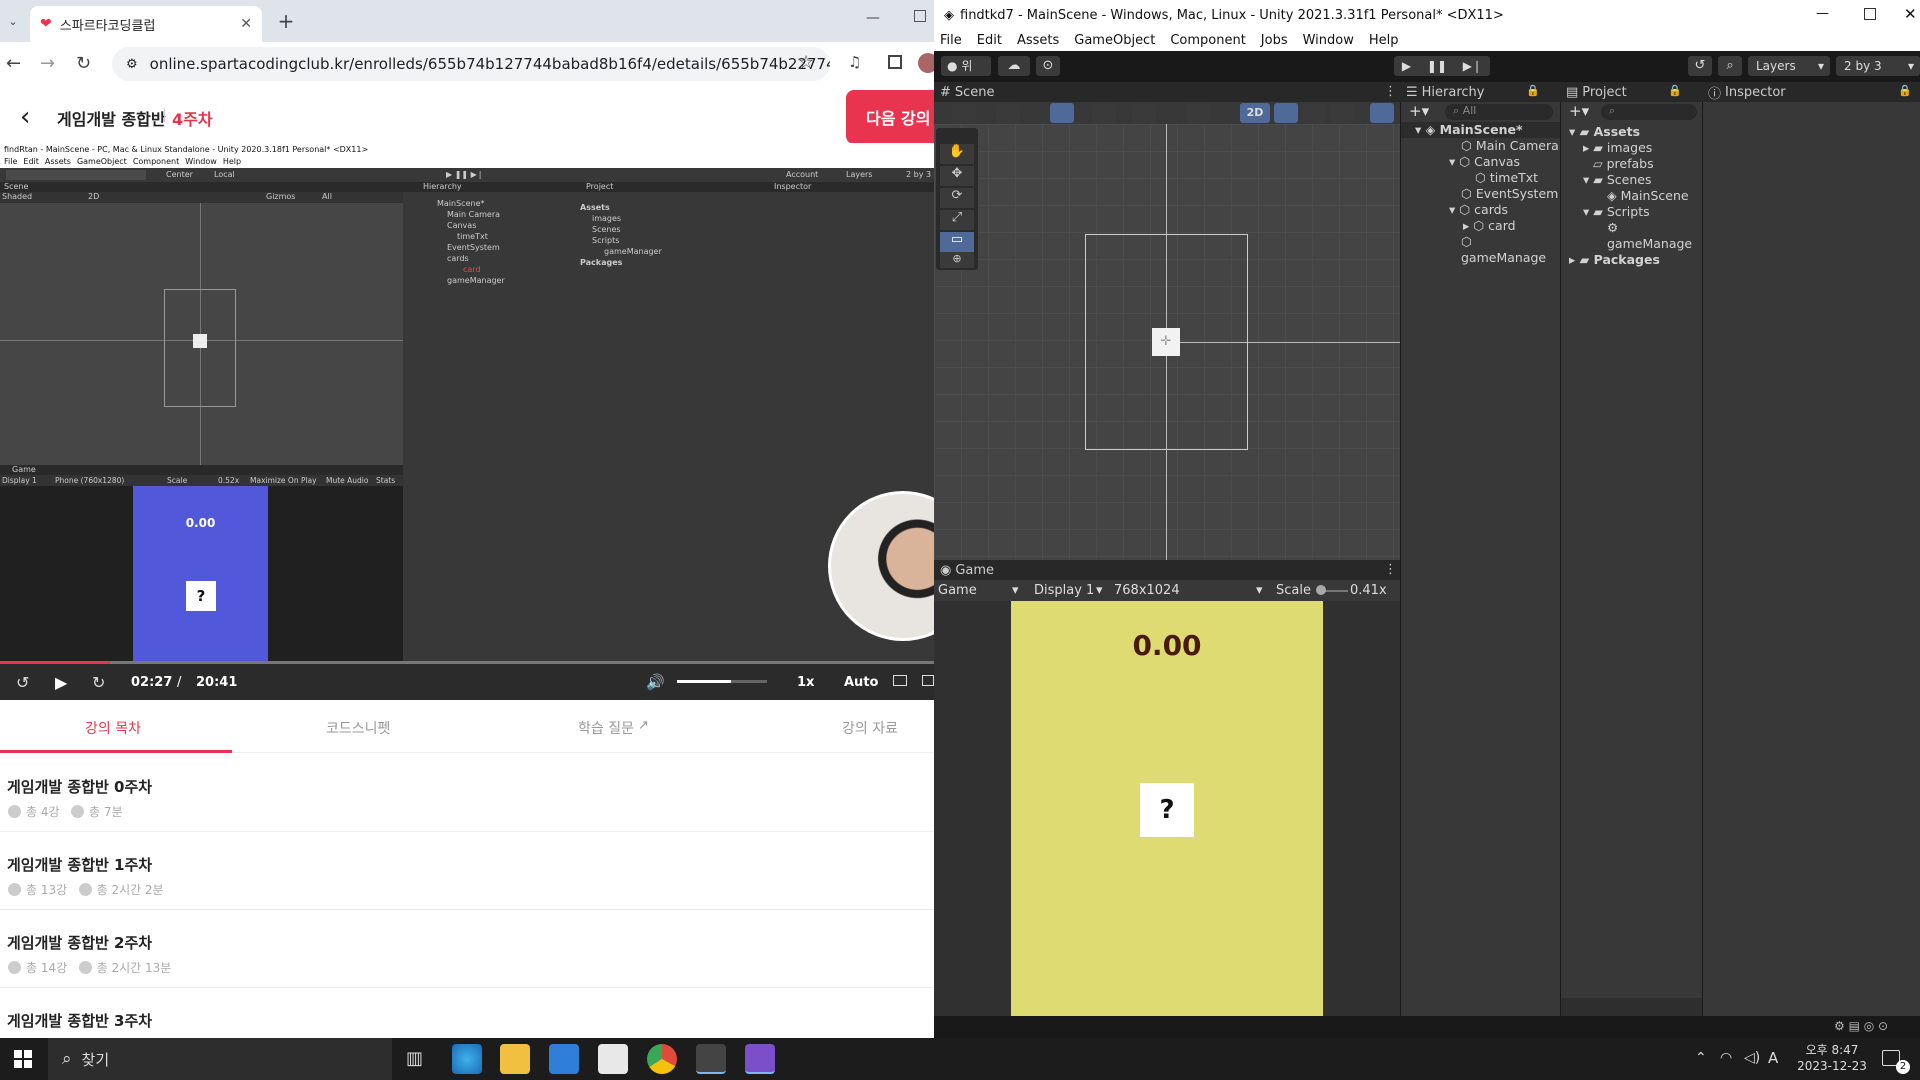 This screenshot has width=1920, height=1080. I want to click on search-icon: ⌕, so click(1730, 66).